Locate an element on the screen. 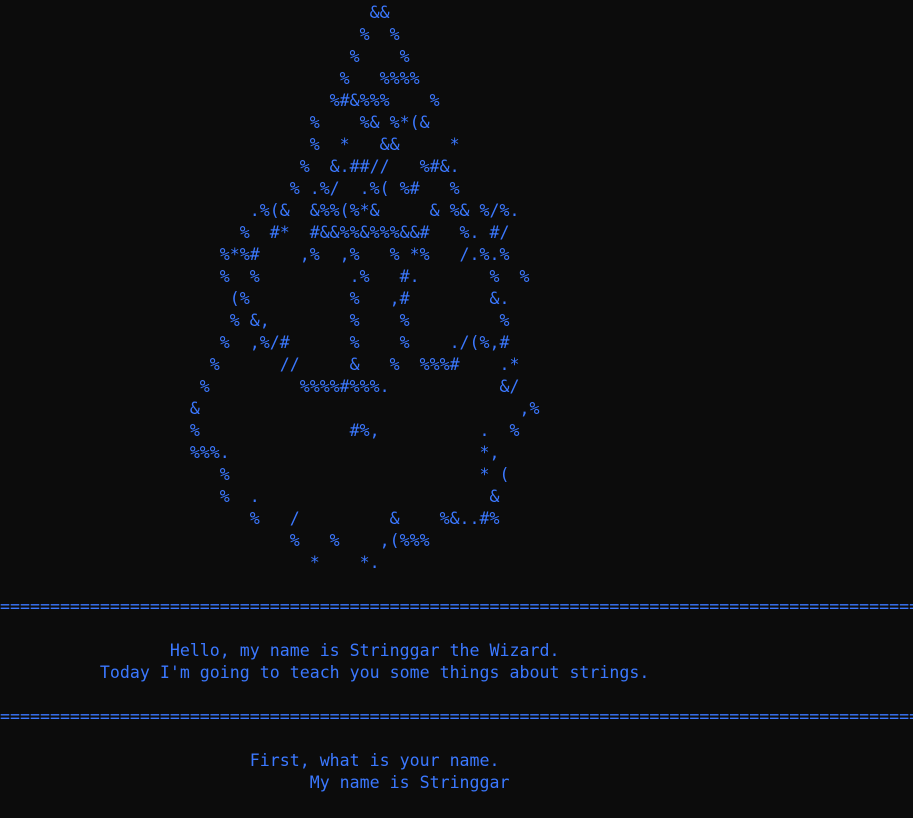 This screenshot has width=913, height=818. prompt-question: First, what is your name. is located at coordinates (250, 760).